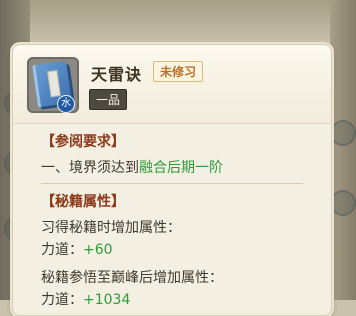 The image size is (356, 316). What do you see at coordinates (117, 74) in the screenshot?
I see `skill-name: 天雷诀` at bounding box center [117, 74].